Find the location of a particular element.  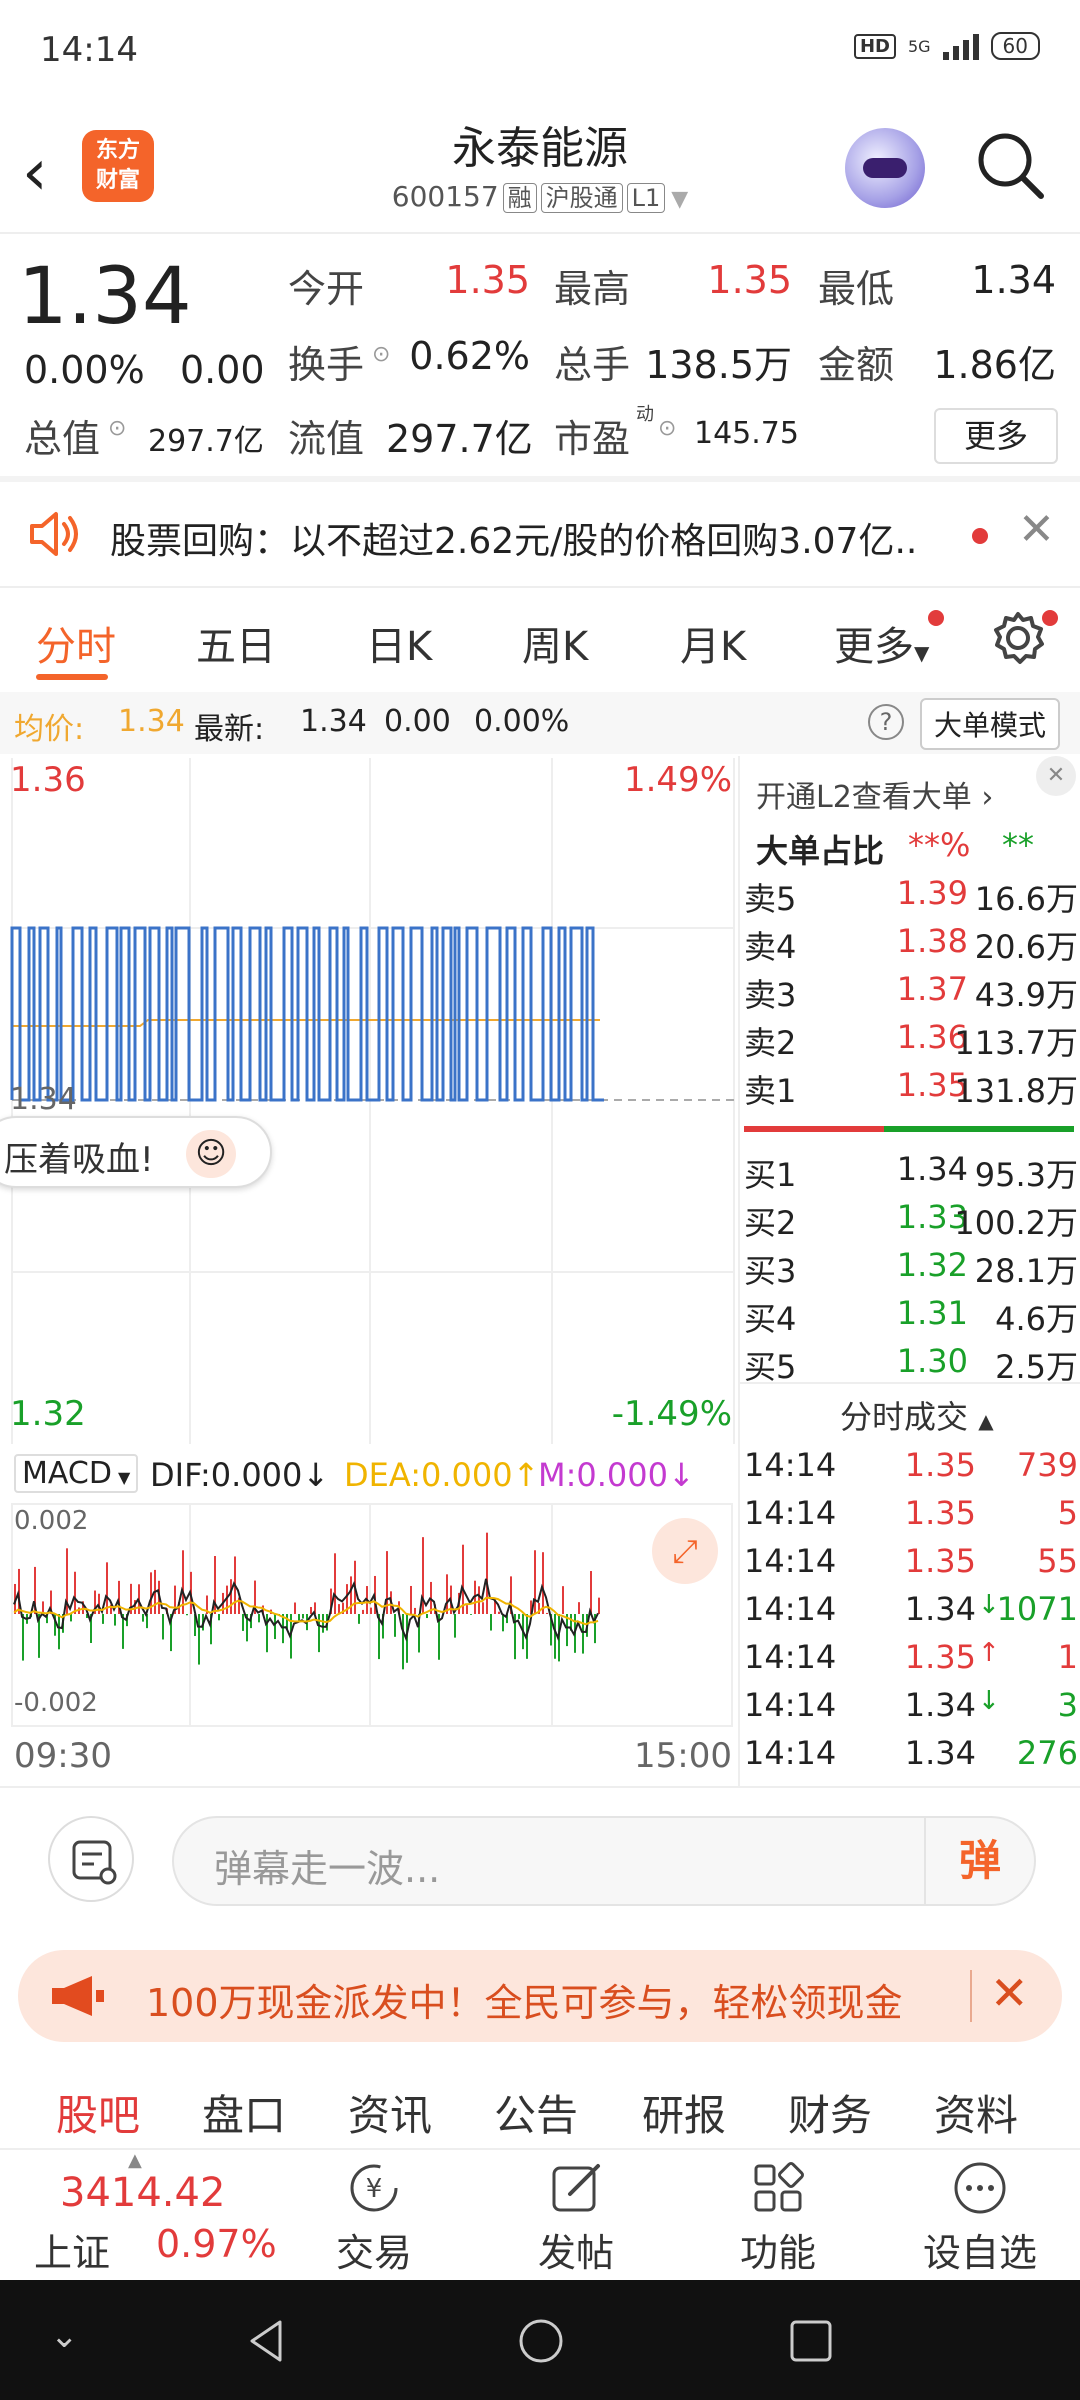

nav-back-icon is located at coordinates (267, 2341).